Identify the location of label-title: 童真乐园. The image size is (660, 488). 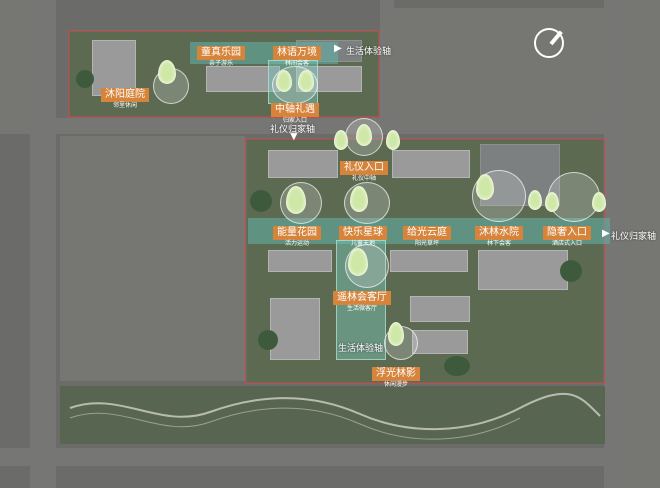
(221, 53).